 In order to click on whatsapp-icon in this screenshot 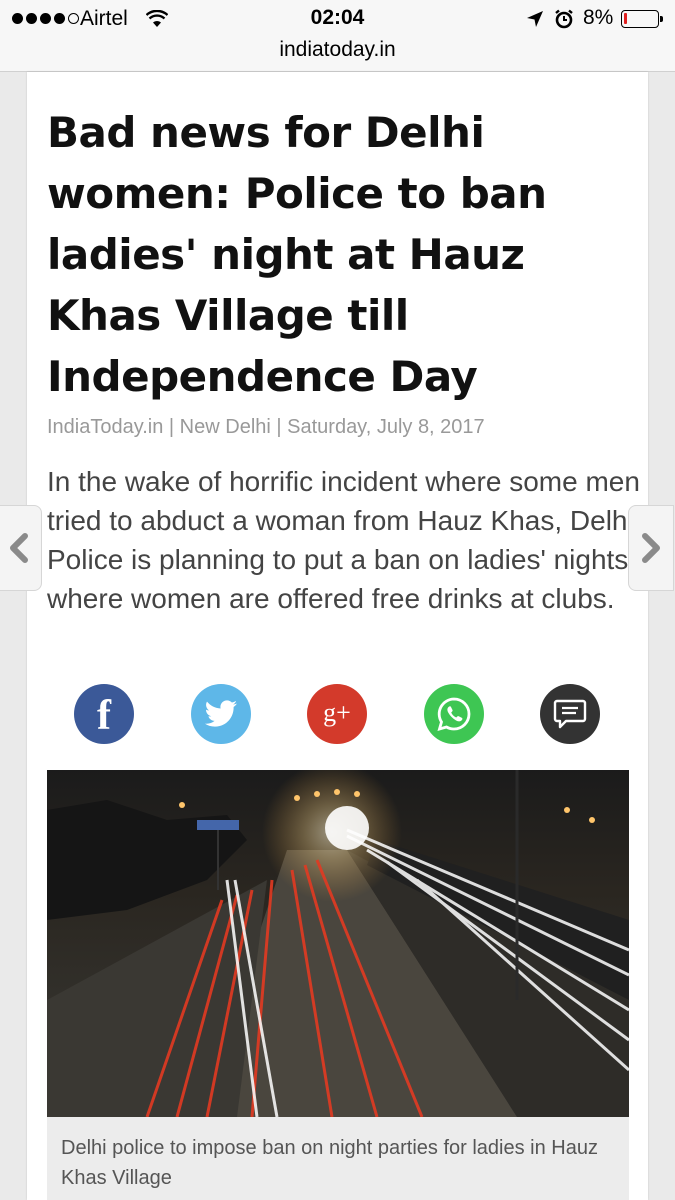, I will do `click(454, 714)`.